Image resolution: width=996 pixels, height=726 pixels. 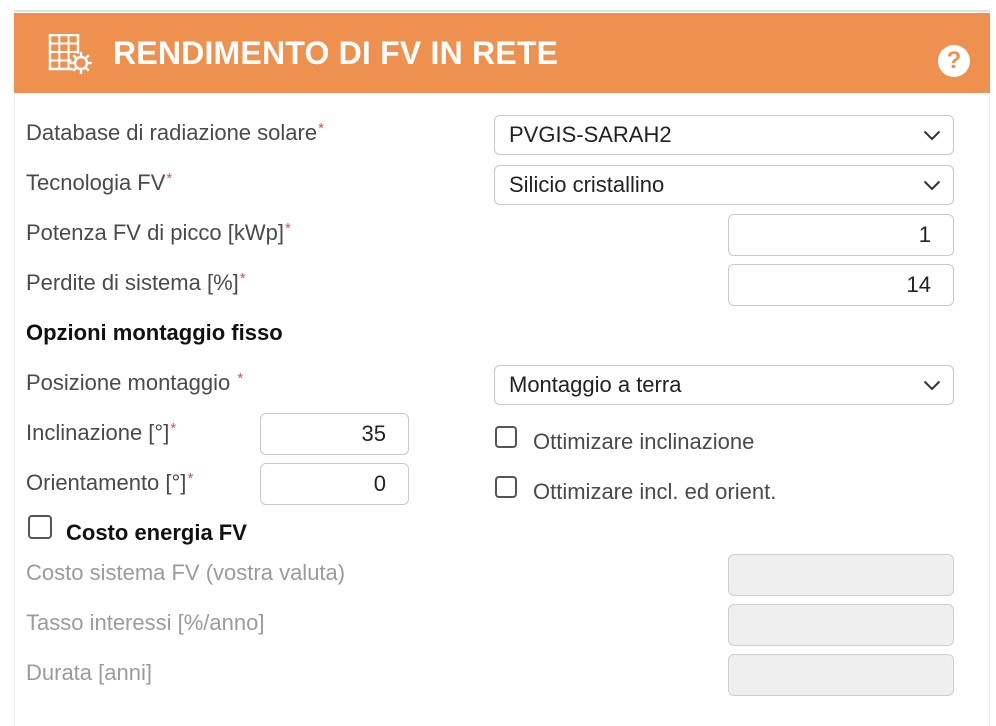 What do you see at coordinates (336, 53) in the screenshot?
I see `panel-title: RENDIMENTO DI FV IN RETE` at bounding box center [336, 53].